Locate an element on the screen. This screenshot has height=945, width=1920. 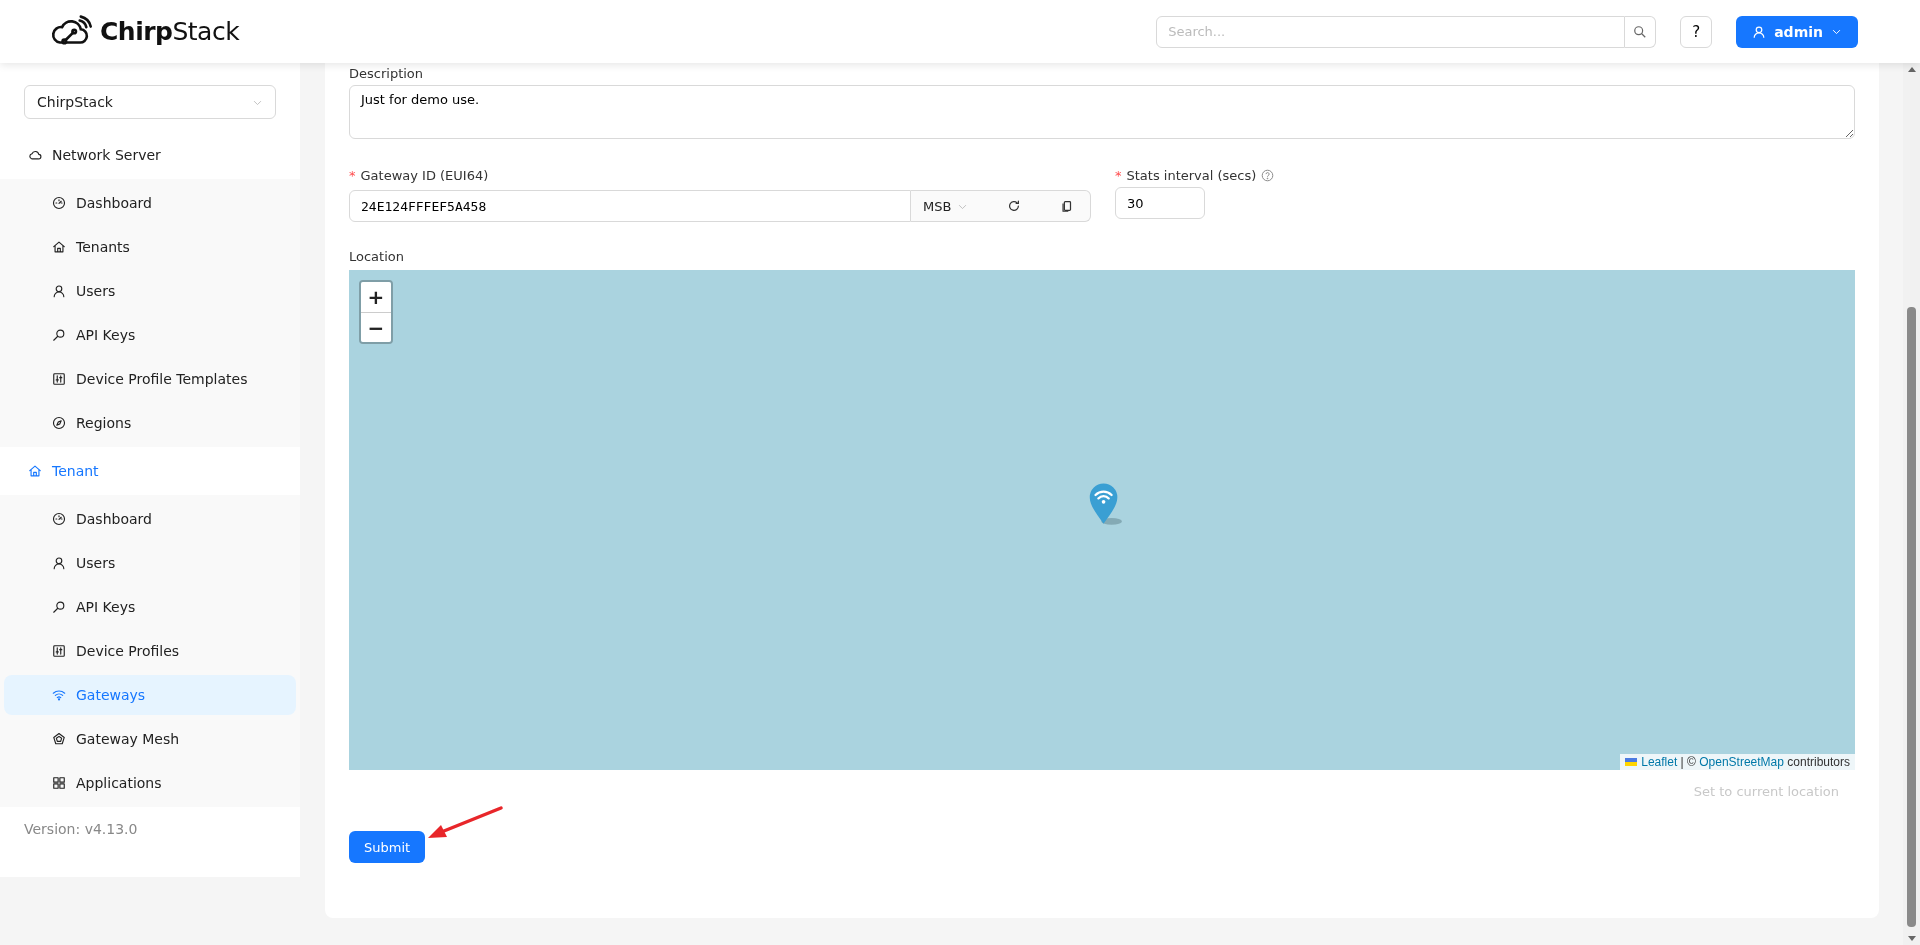
wifi-icon is located at coordinates (59, 695).